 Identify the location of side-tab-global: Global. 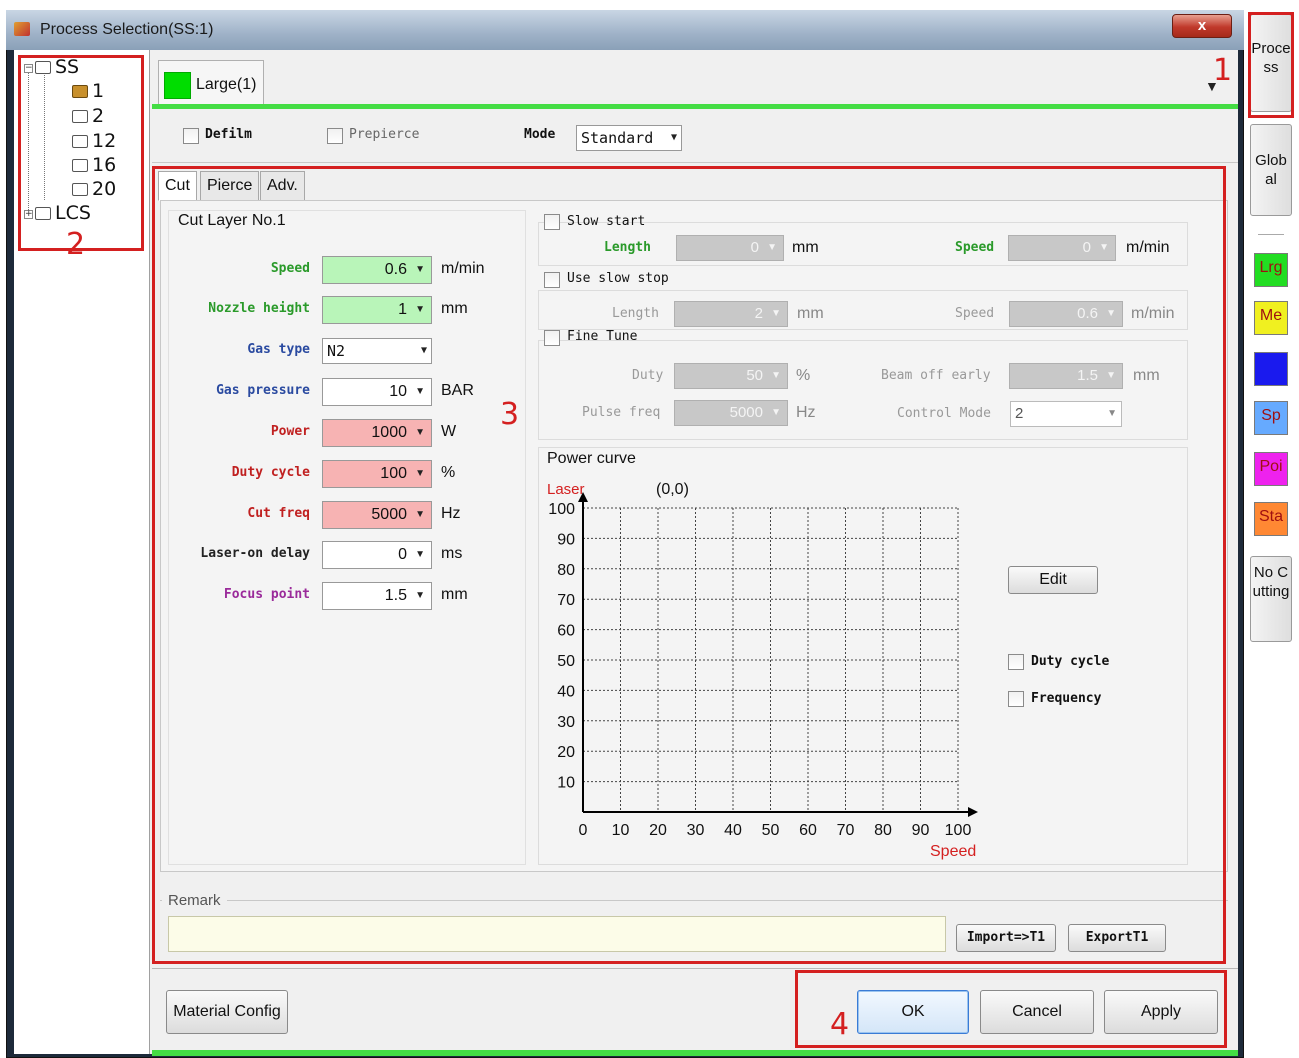
(1271, 170).